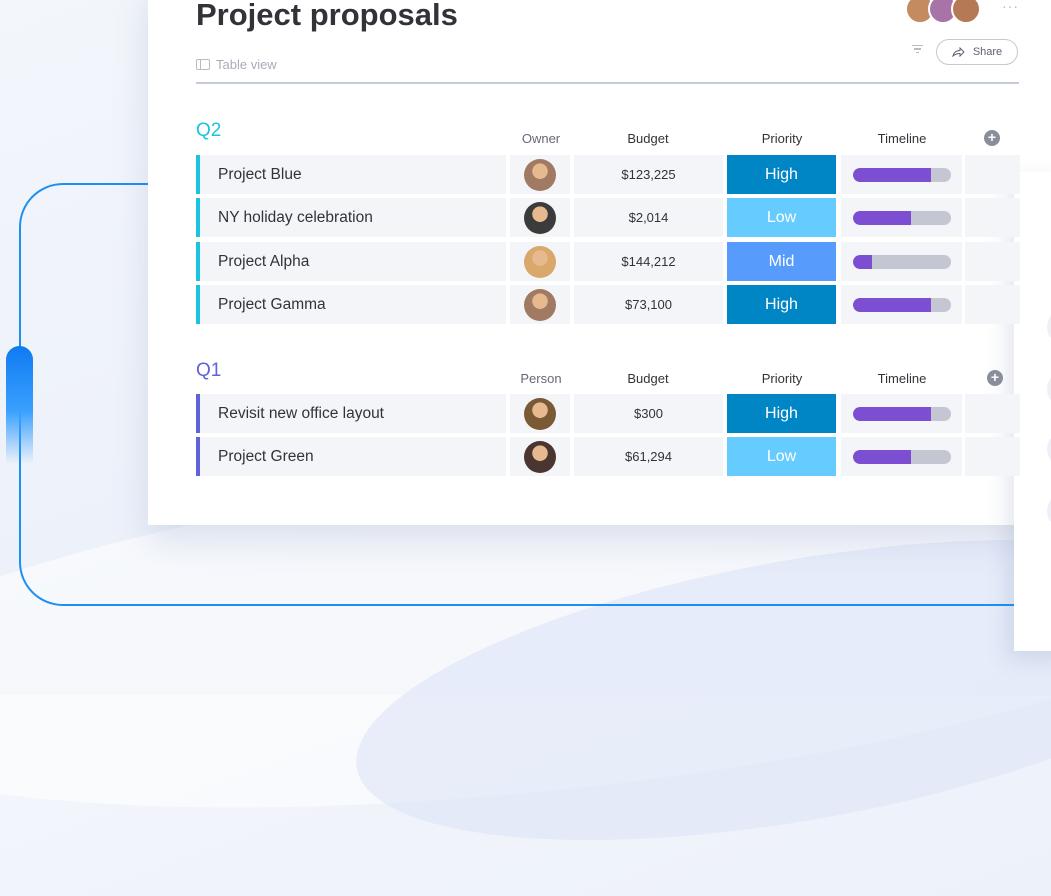  Describe the element at coordinates (246, 64) in the screenshot. I see `tab-label: Table view` at that location.